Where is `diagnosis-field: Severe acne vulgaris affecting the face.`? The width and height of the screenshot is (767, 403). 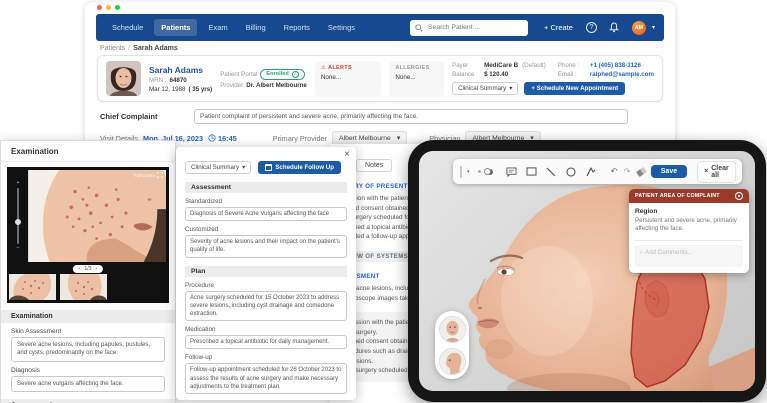
diagnosis-field: Severe acne vulgaris affecting the face. is located at coordinates (88, 384).